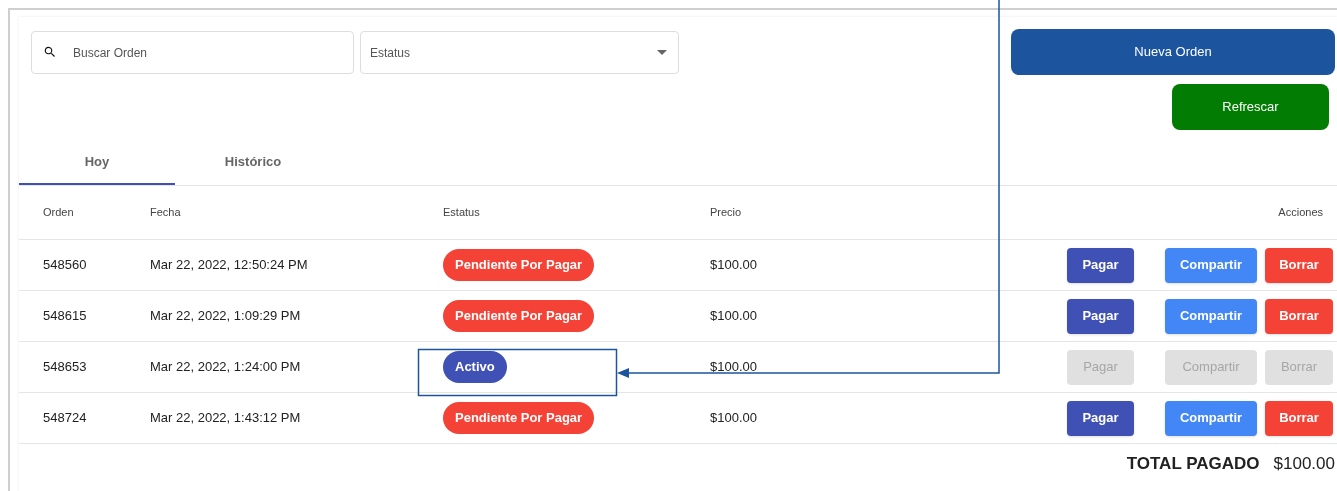 This screenshot has width=1337, height=491. Describe the element at coordinates (65, 265) in the screenshot. I see `table-cell-text: 548560` at that location.